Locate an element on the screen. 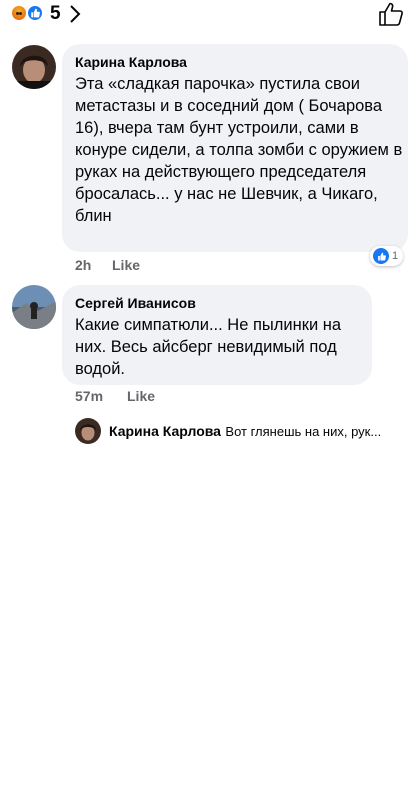  reactions-bar: 5 is located at coordinates (206, 15).